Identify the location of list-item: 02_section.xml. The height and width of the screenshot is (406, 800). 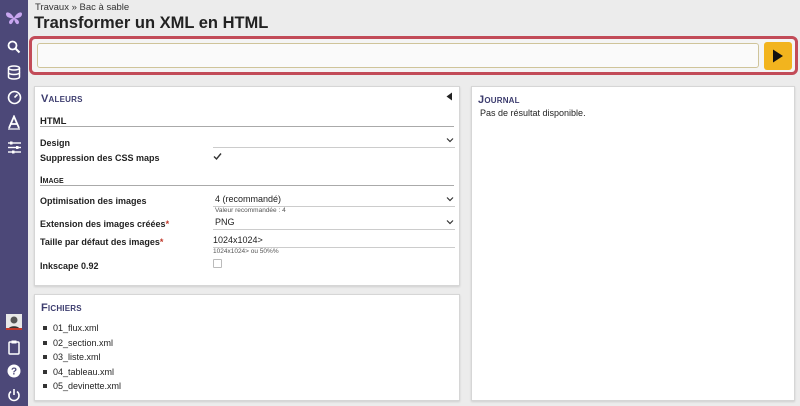
(82, 343).